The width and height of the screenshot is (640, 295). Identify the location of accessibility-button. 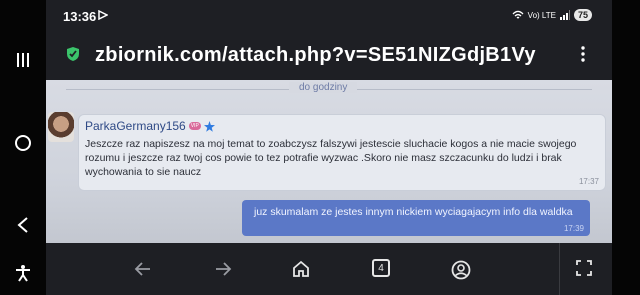
(23, 273).